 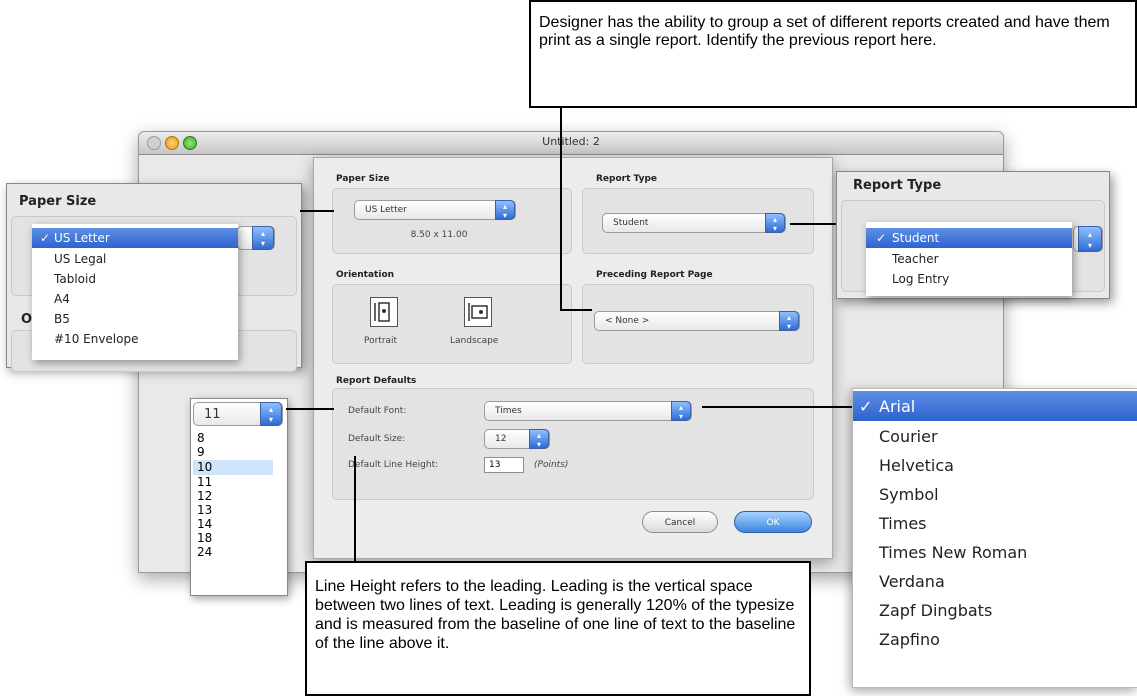 I want to click on title-bar: Untitled: 2, so click(x=571, y=143).